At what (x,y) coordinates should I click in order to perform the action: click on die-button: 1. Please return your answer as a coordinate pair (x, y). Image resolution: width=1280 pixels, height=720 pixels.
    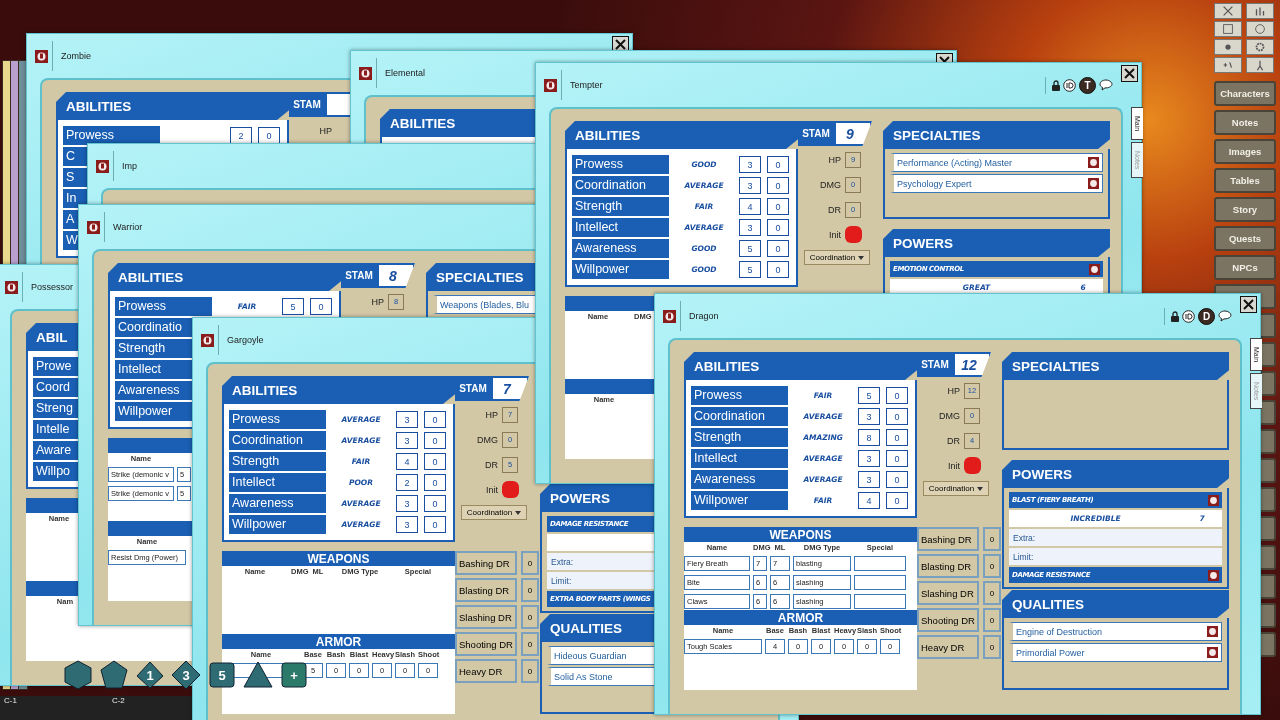
    Looking at the image, I should click on (150, 675).